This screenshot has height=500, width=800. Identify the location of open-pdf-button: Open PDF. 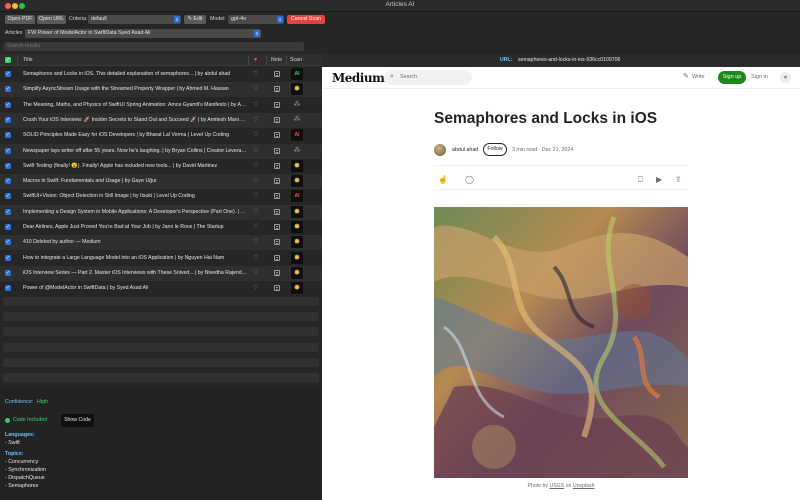
(20, 19).